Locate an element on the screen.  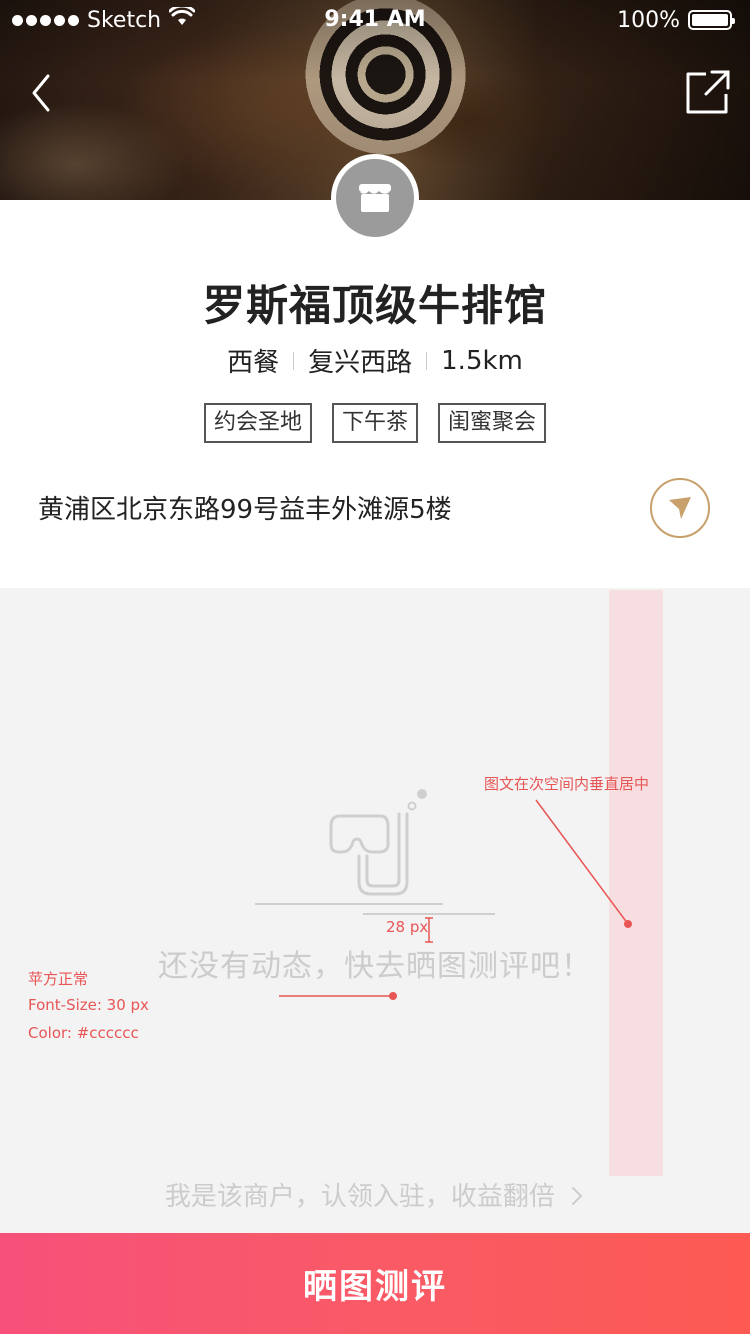
claim-shop-link: 我是该商户，认领入驻，收益翻倍 is located at coordinates (375, 1194).